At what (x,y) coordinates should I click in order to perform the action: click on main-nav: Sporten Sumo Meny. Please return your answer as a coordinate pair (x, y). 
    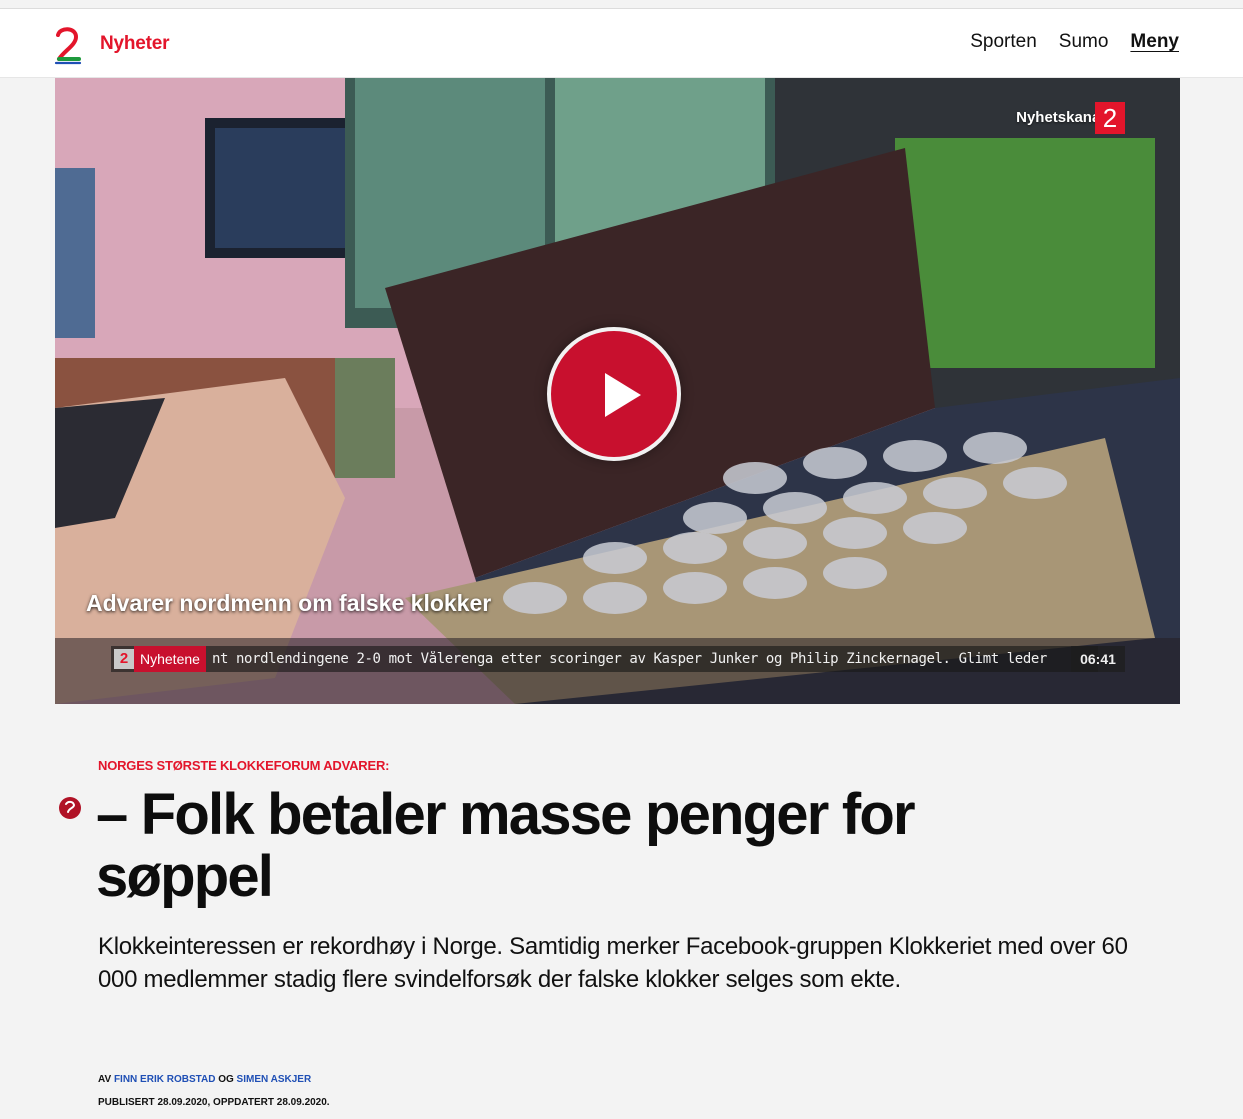
    Looking at the image, I should click on (1074, 42).